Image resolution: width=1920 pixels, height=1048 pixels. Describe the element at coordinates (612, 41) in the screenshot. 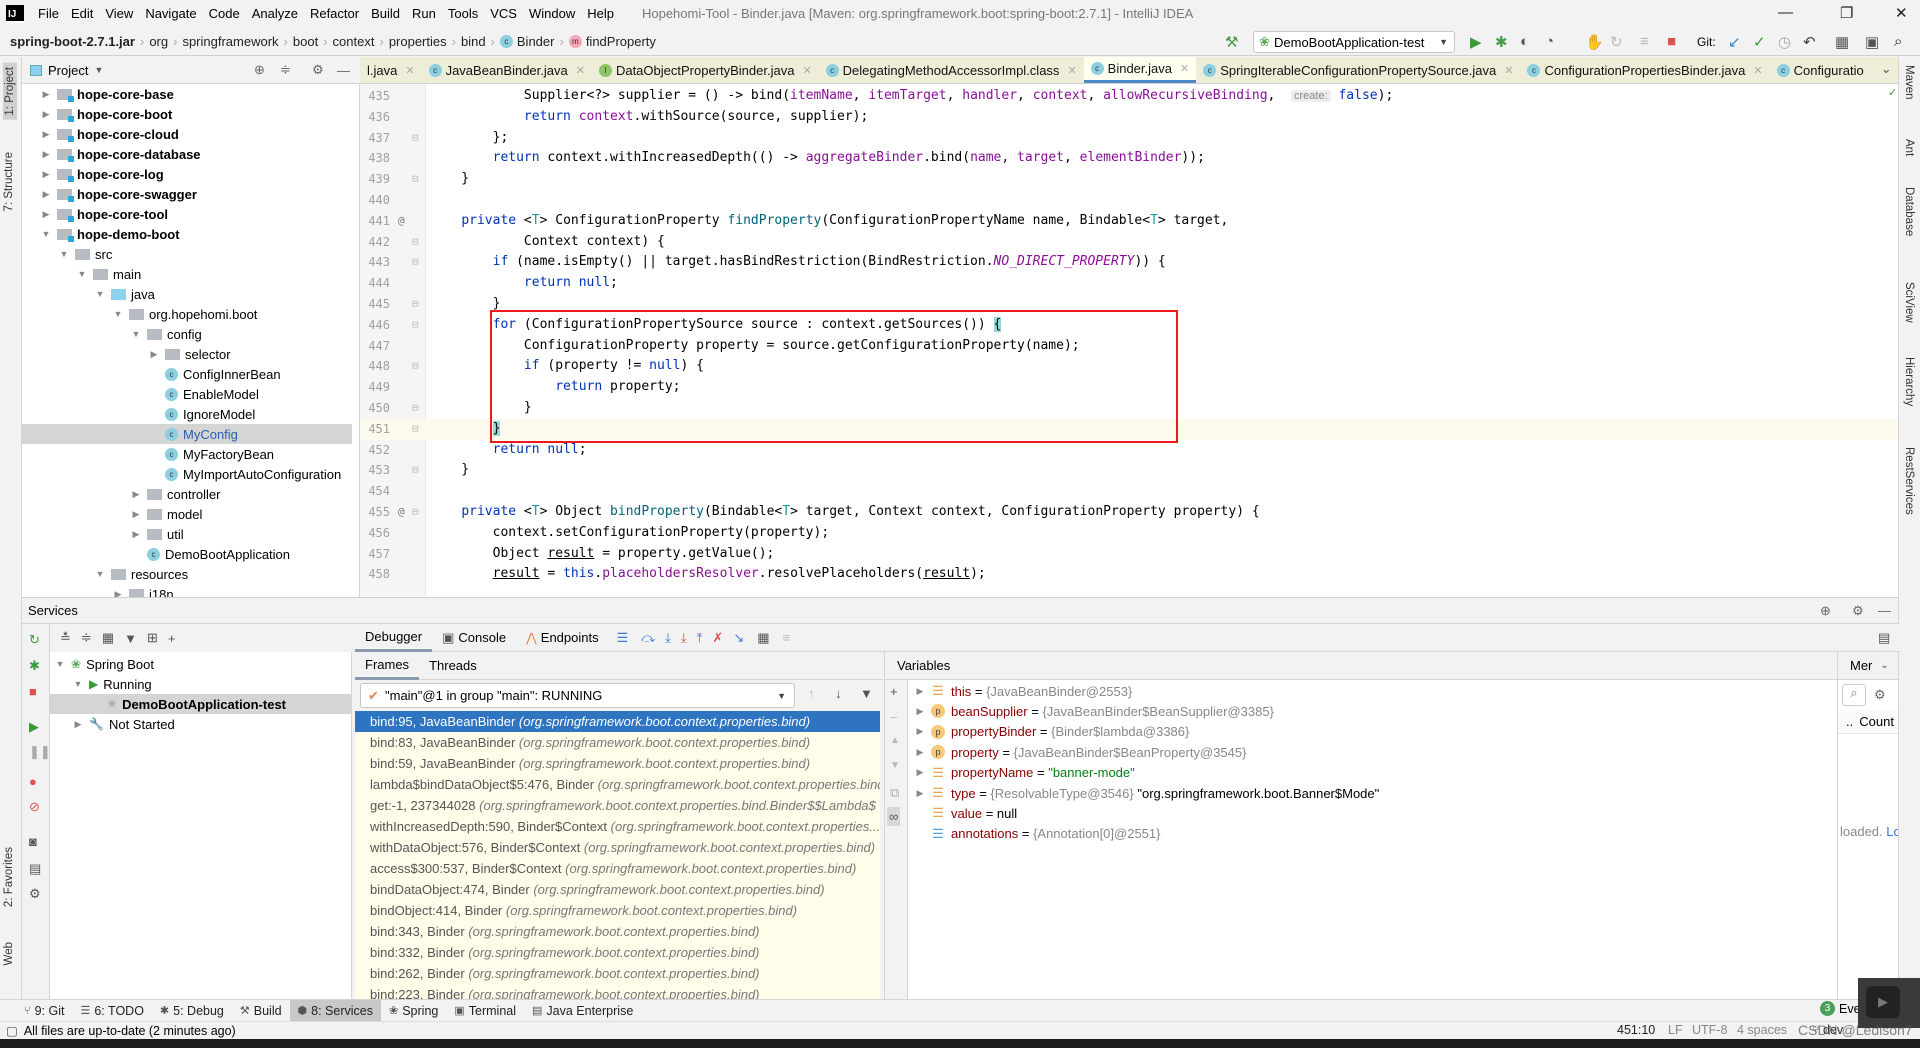

I see `breadcrumb-item: m findProperty` at that location.